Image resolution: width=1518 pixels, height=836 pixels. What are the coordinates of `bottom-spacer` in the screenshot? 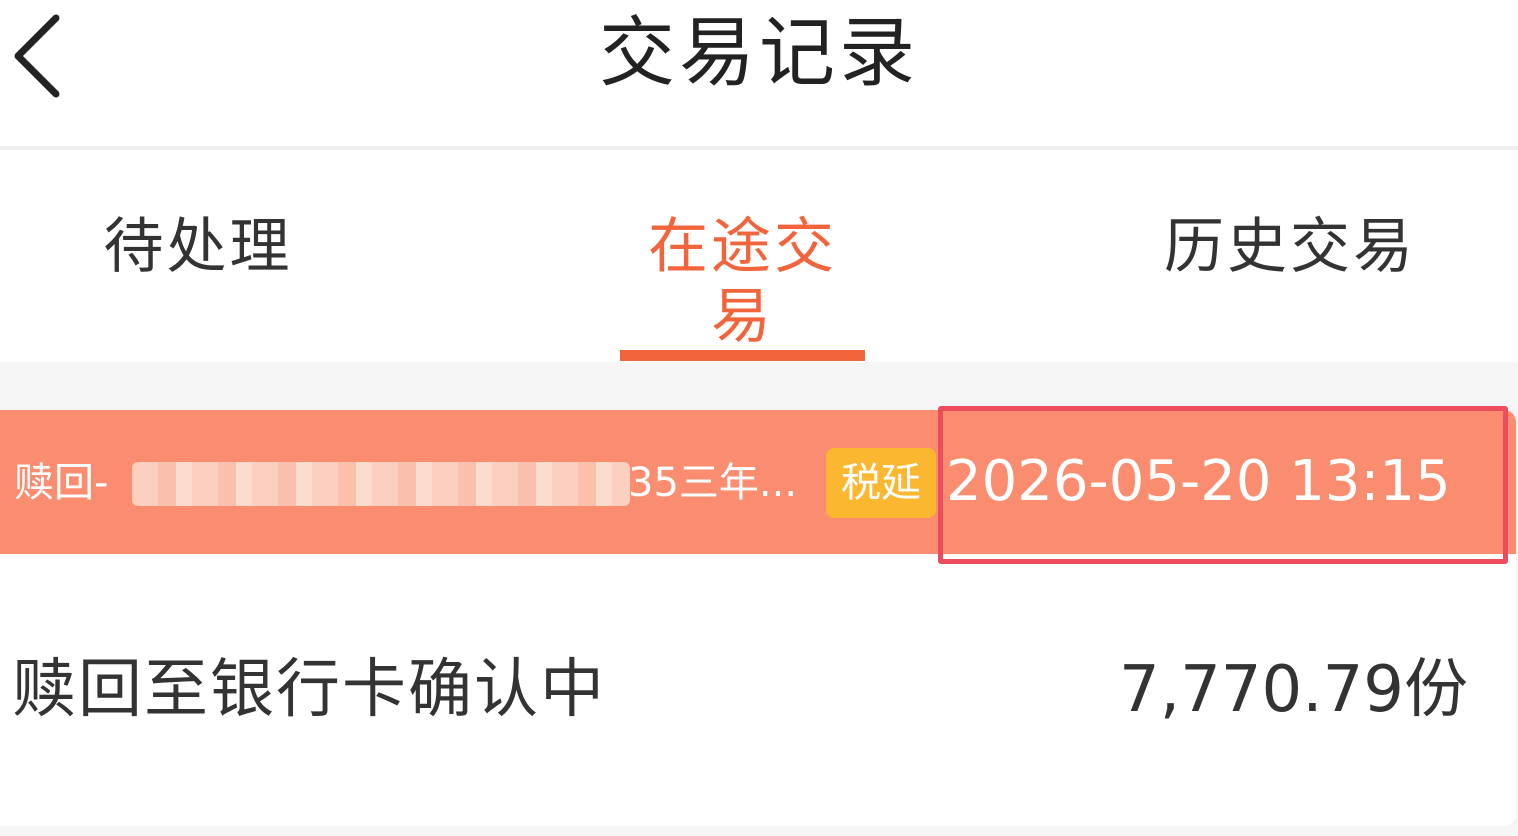 It's located at (759, 831).